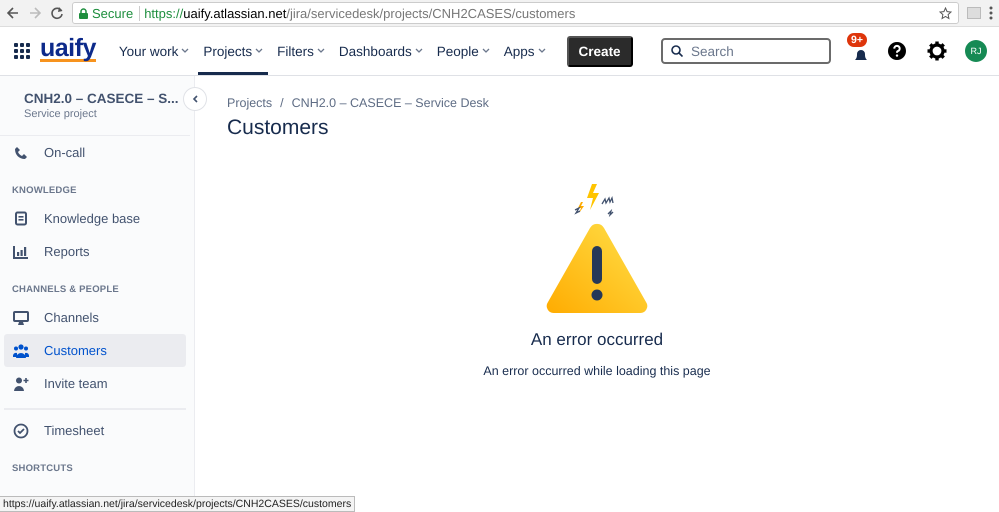 The height and width of the screenshot is (512, 999). Describe the element at coordinates (116, 13) in the screenshot. I see `secure-label: Secure` at that location.